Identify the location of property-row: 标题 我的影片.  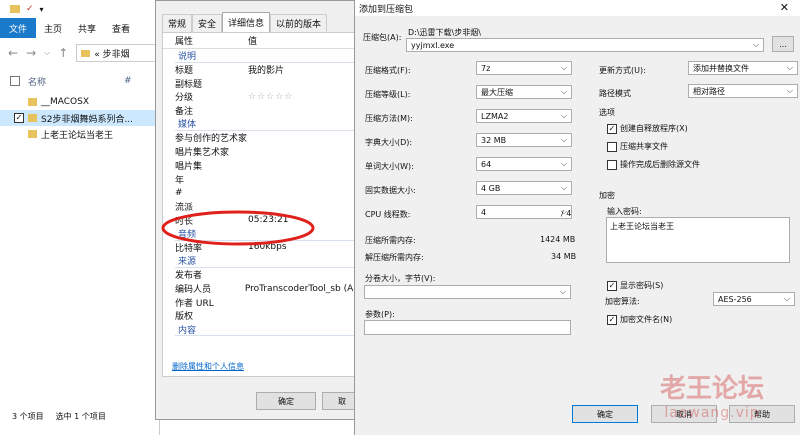
(267, 70).